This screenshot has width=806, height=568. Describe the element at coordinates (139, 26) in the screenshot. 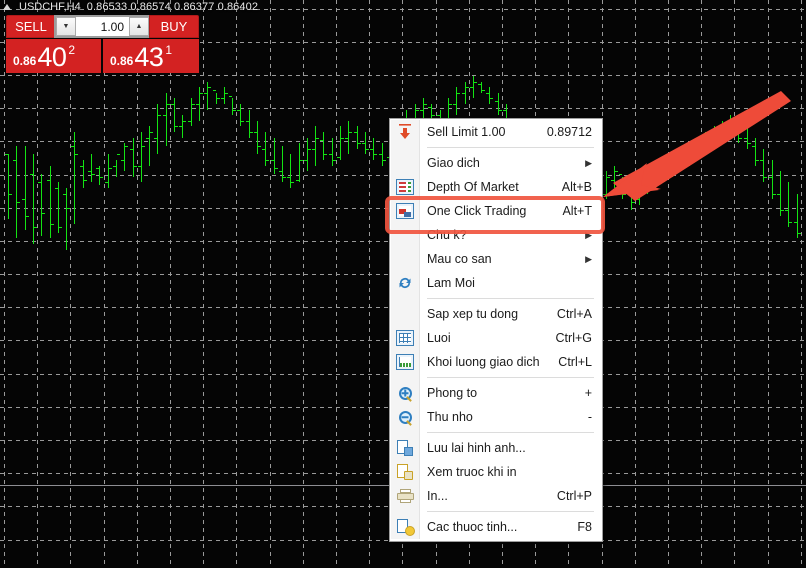

I see `volume-increment-button: ▲` at that location.